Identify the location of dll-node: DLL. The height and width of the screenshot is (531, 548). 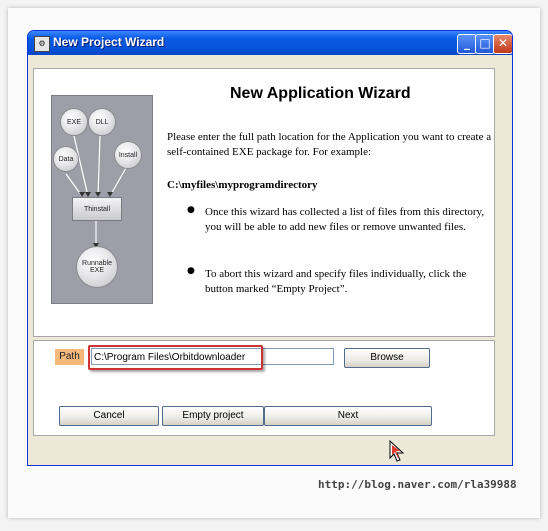
(102, 122).